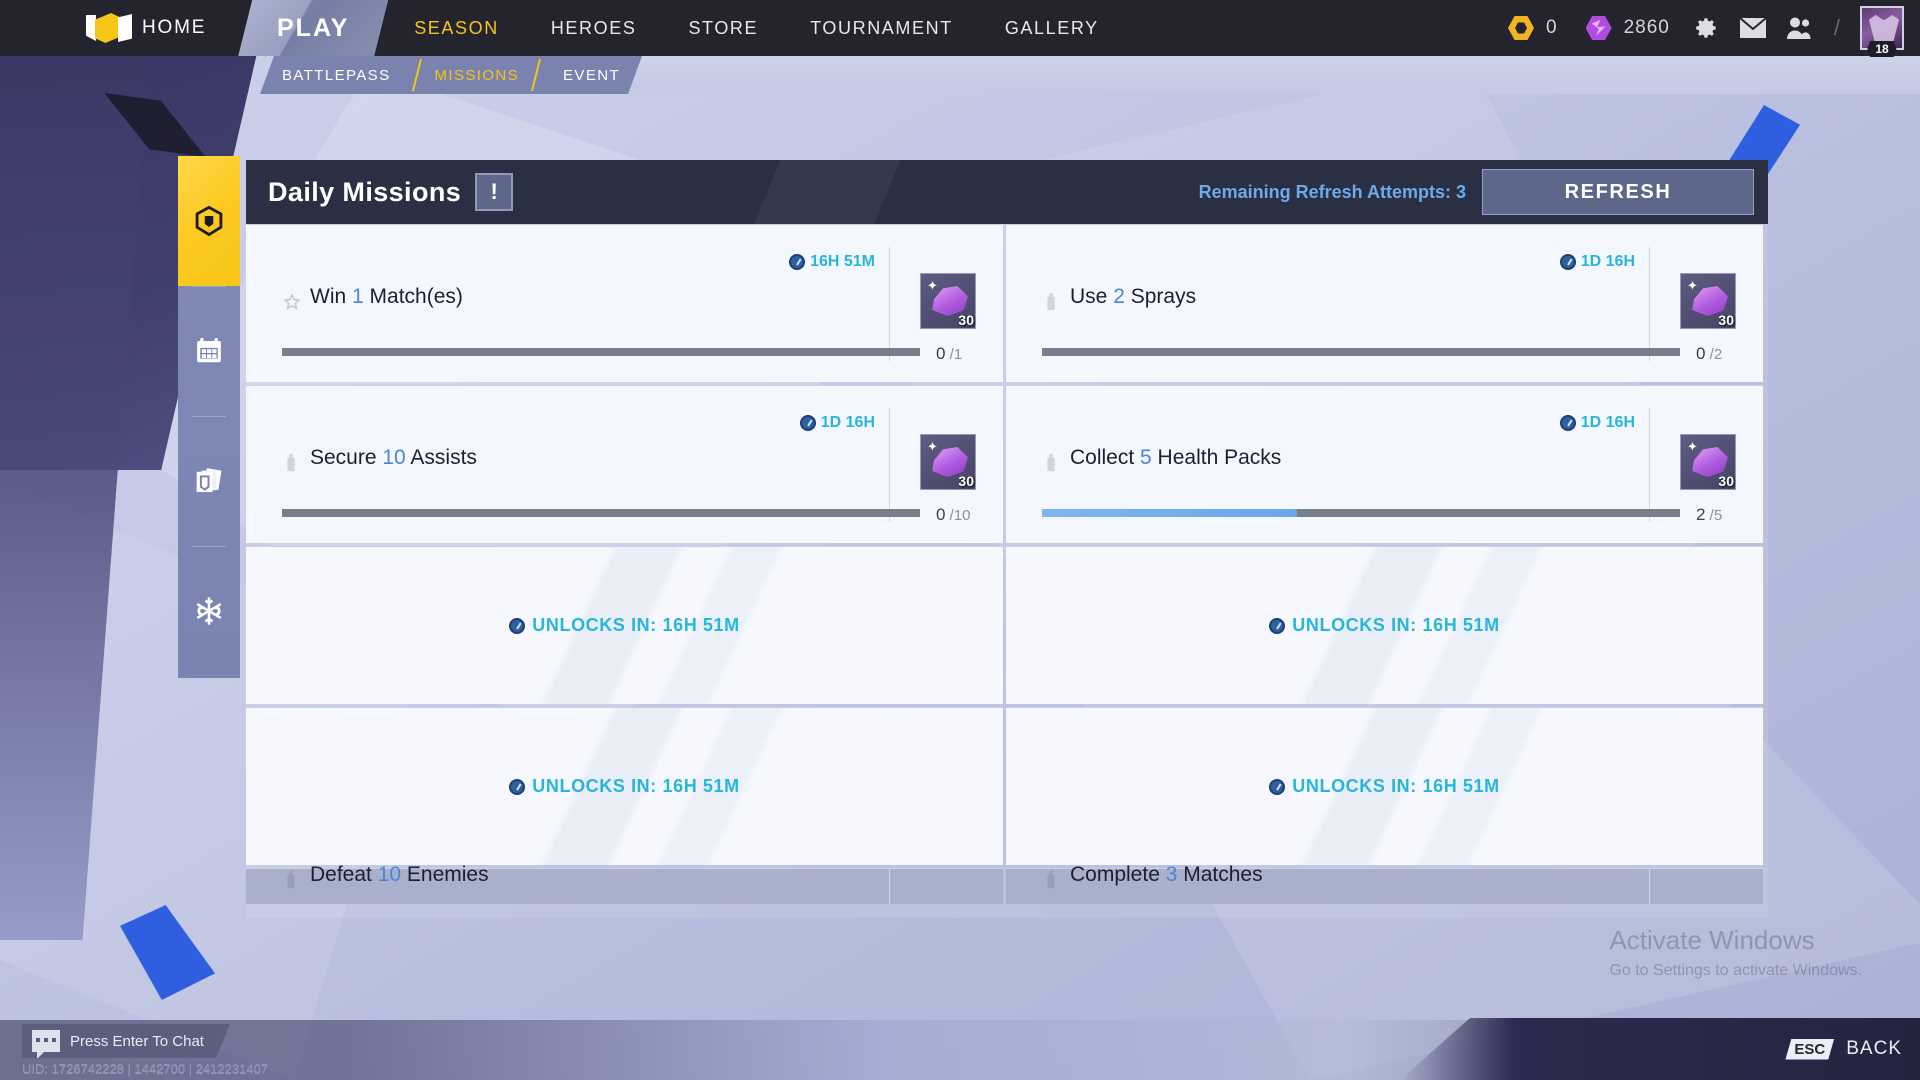 The width and height of the screenshot is (1920, 1080). I want to click on mission-prefix: Secure, so click(346, 457).